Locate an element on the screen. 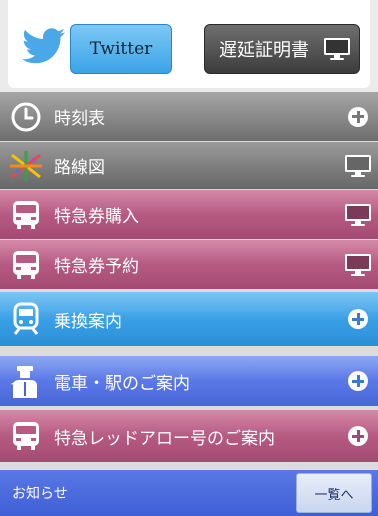 This screenshot has width=378, height=516. station-staff-icon is located at coordinates (26, 381).